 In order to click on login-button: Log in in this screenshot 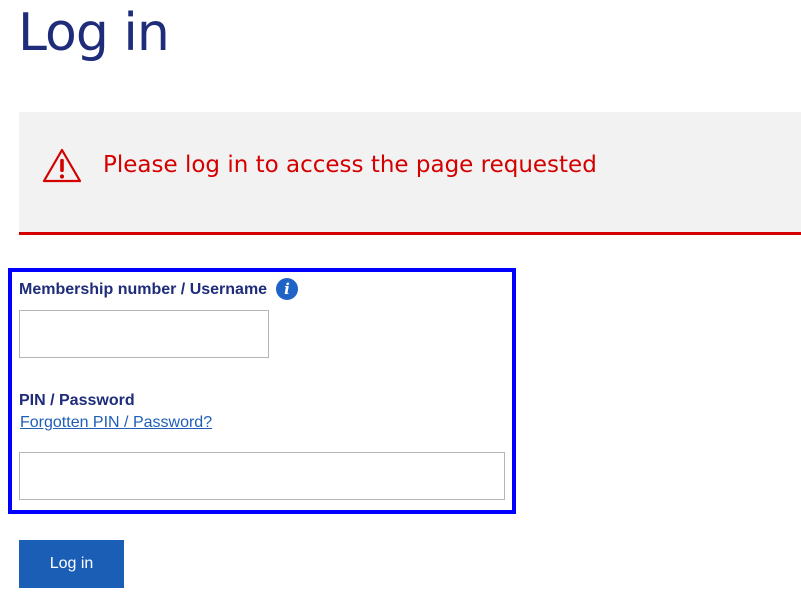, I will do `click(71, 564)`.